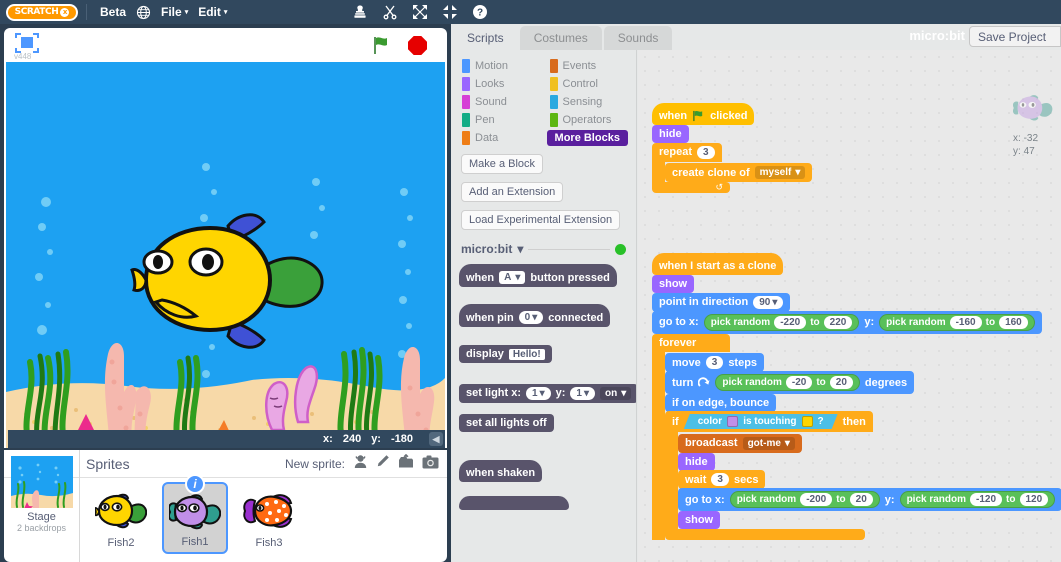 The width and height of the screenshot is (1061, 562). Describe the element at coordinates (691, 342) in the screenshot. I see `forever-header: forever` at that location.